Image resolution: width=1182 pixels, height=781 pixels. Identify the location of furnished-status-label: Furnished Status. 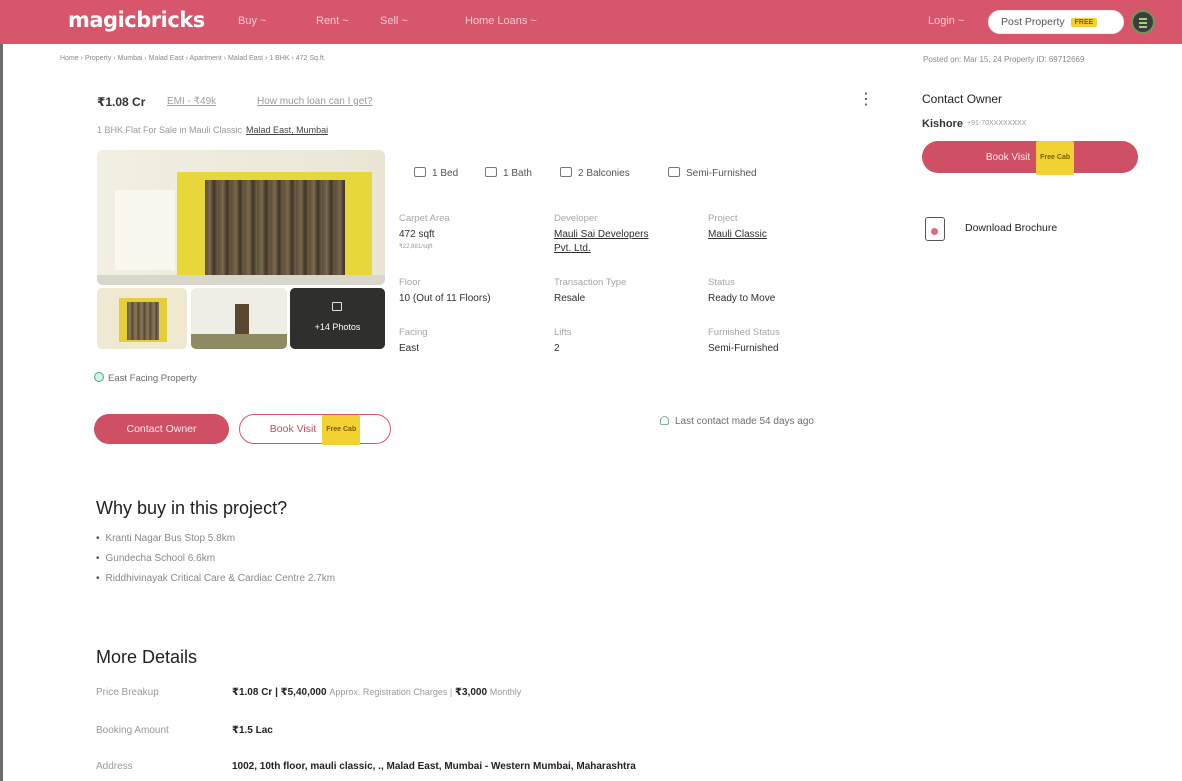
(744, 332).